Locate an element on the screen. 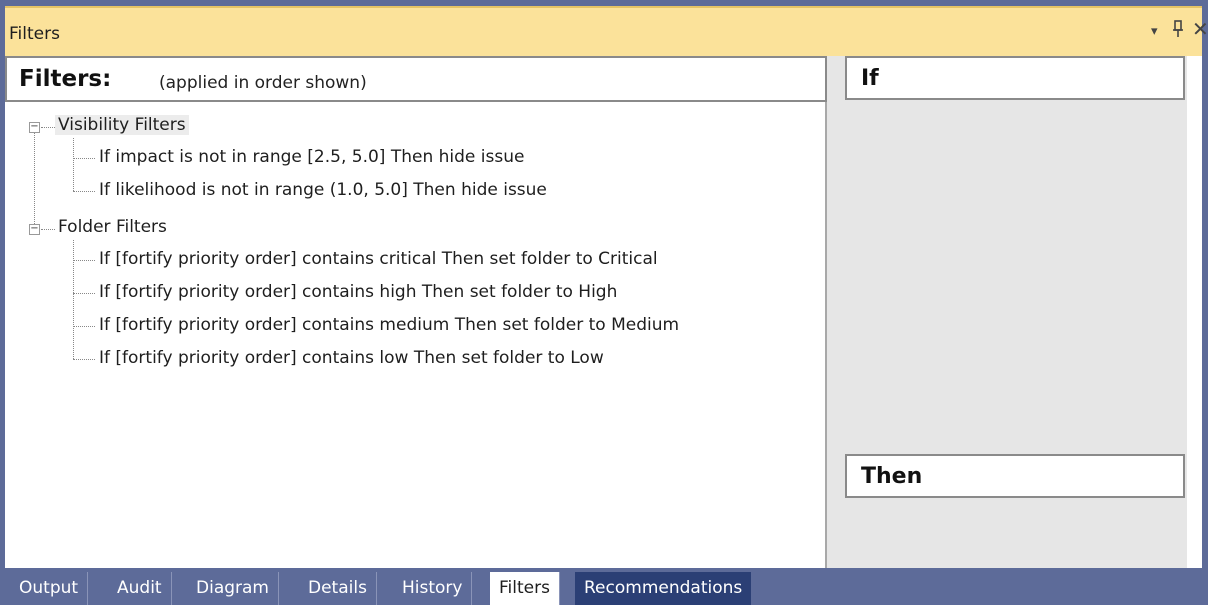 The width and height of the screenshot is (1208, 605). pin-icon-shape is located at coordinates (1178, 28).